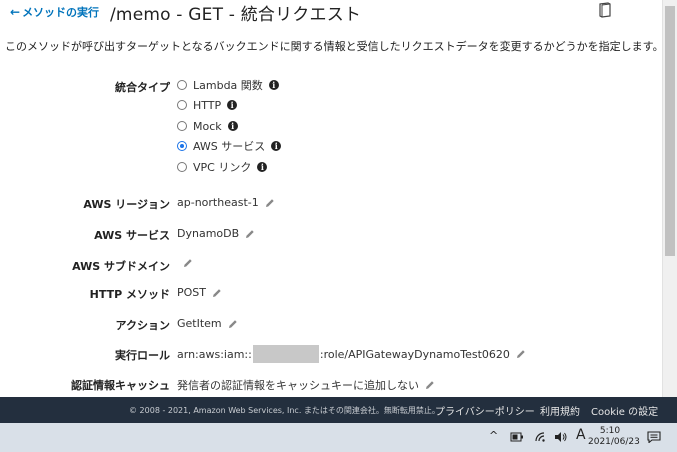 This screenshot has width=677, height=452. Describe the element at coordinates (285, 354) in the screenshot. I see `redacted-account-id` at that location.